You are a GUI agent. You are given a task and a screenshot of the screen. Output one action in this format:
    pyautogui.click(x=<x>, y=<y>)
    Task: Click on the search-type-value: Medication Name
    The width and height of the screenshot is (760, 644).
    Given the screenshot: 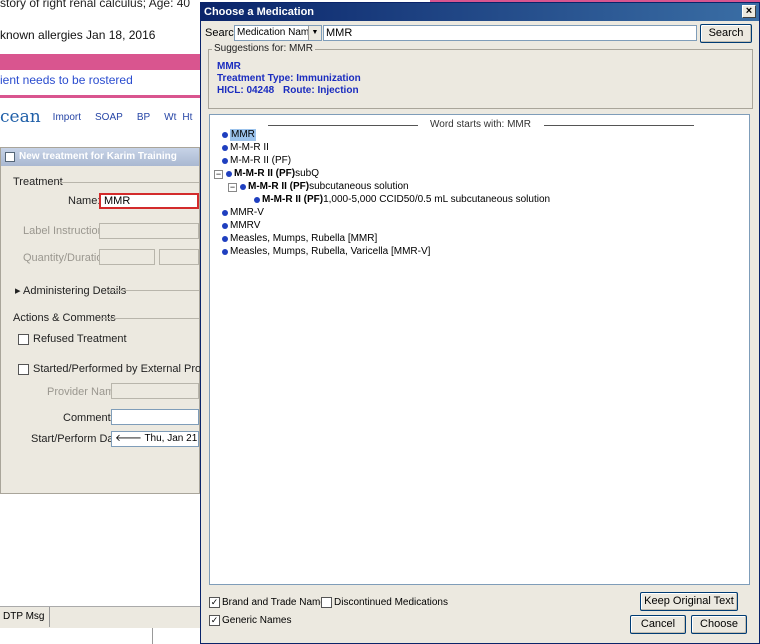 What is the action you would take?
    pyautogui.click(x=276, y=32)
    